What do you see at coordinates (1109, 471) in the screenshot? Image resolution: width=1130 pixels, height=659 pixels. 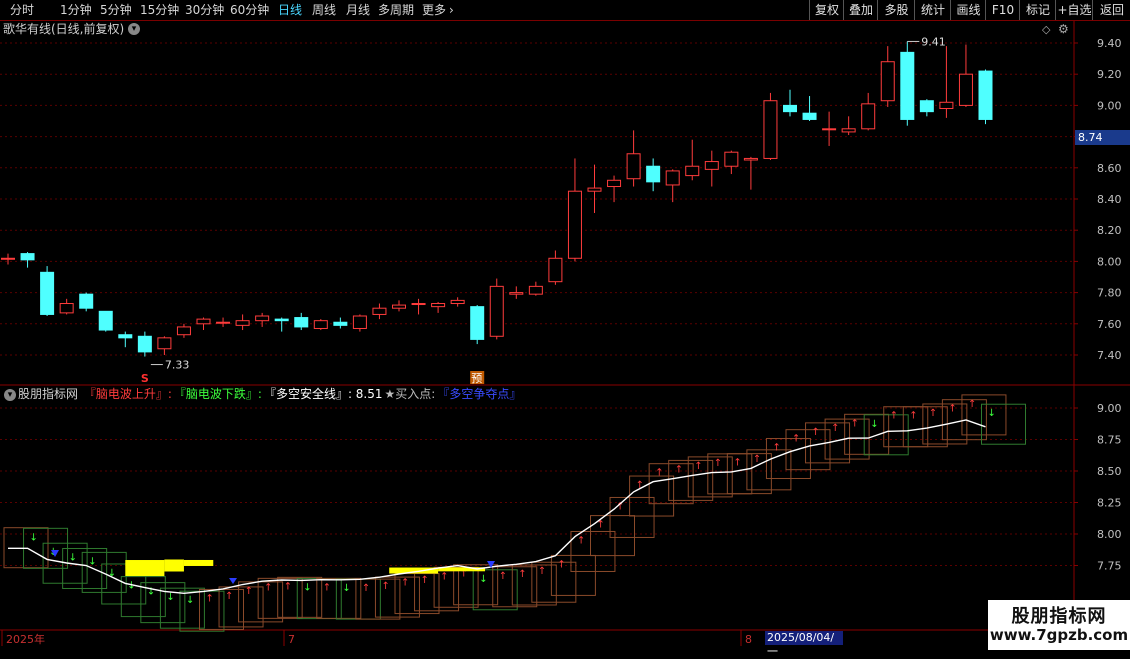 I see `indicator-axis-label: 8.50` at bounding box center [1109, 471].